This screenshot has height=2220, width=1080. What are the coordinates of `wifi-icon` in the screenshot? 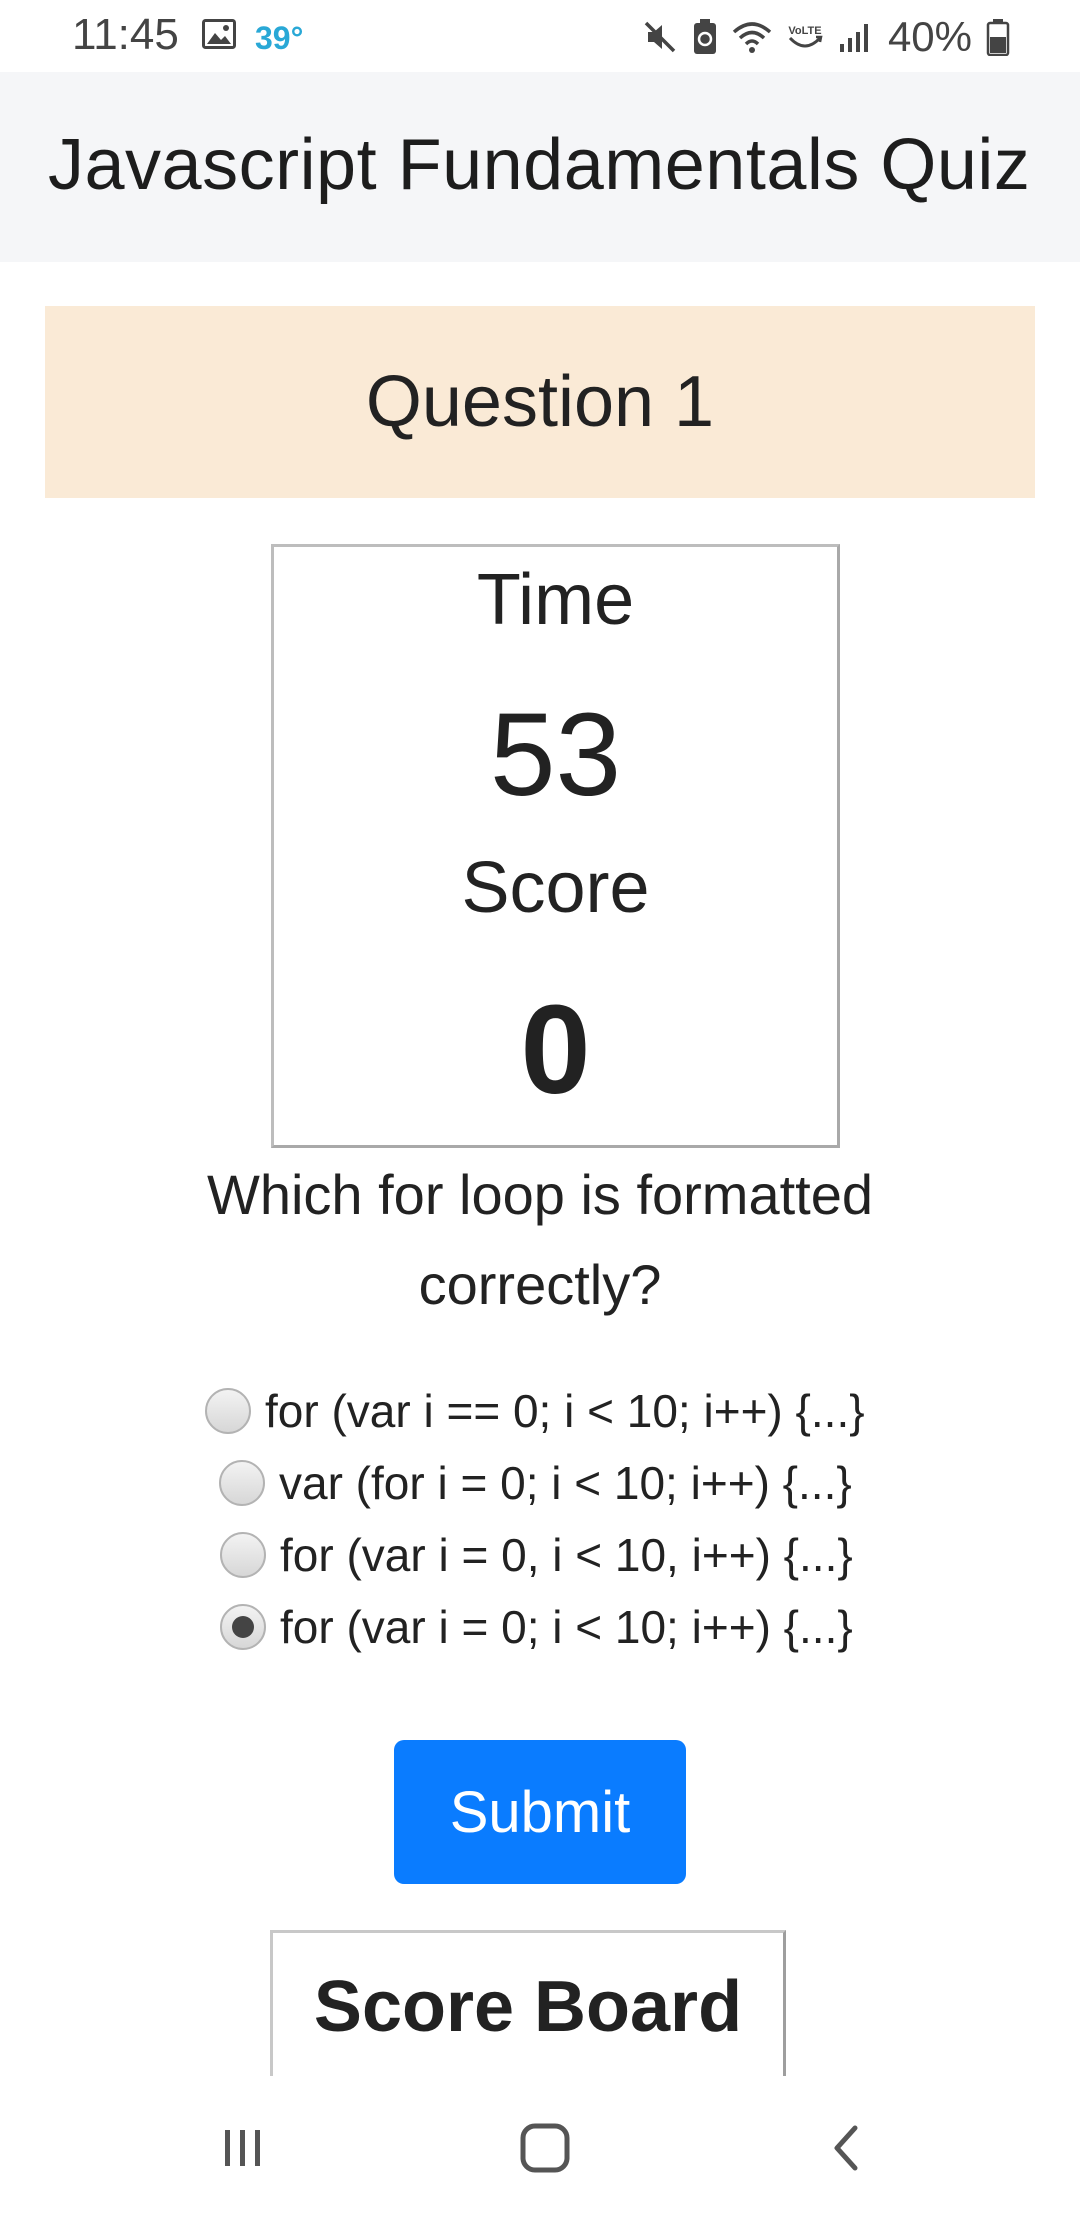 It's located at (752, 37).